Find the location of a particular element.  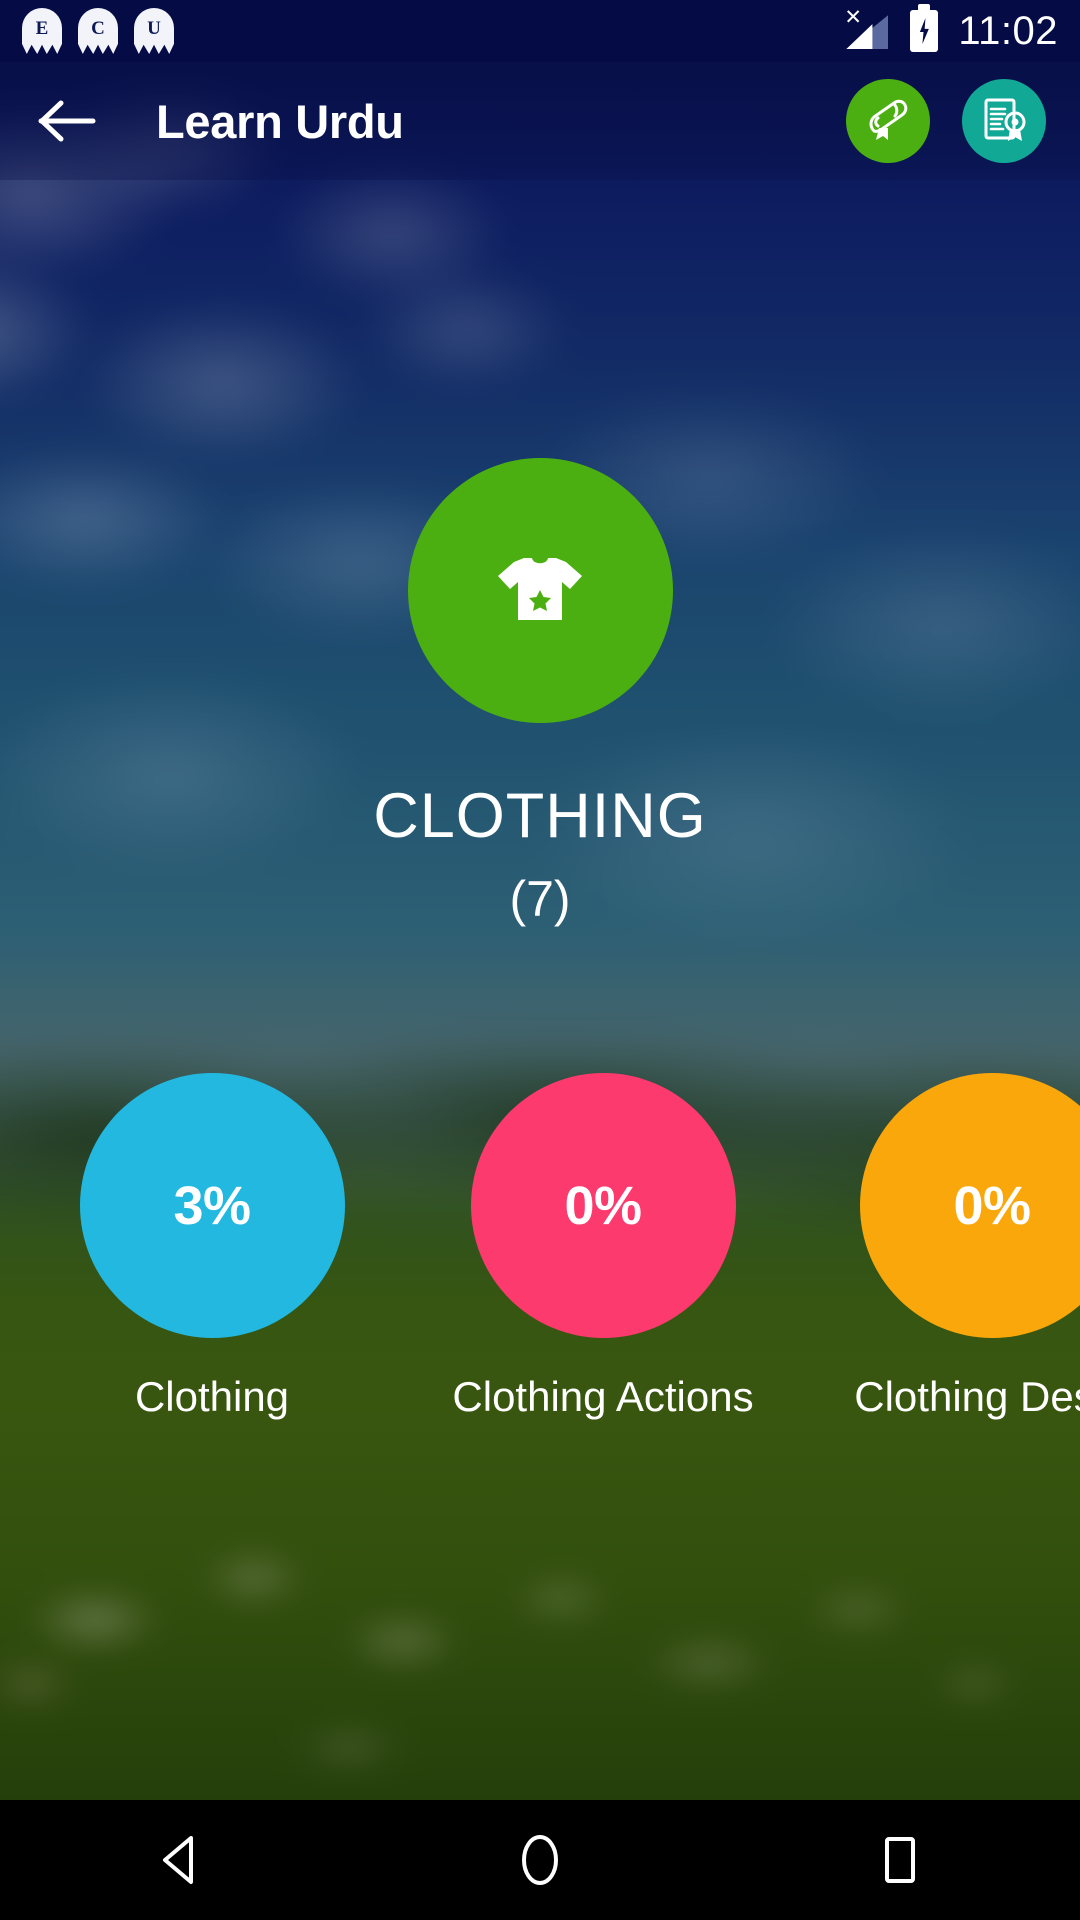

tshirt-star-icon is located at coordinates (540, 590).